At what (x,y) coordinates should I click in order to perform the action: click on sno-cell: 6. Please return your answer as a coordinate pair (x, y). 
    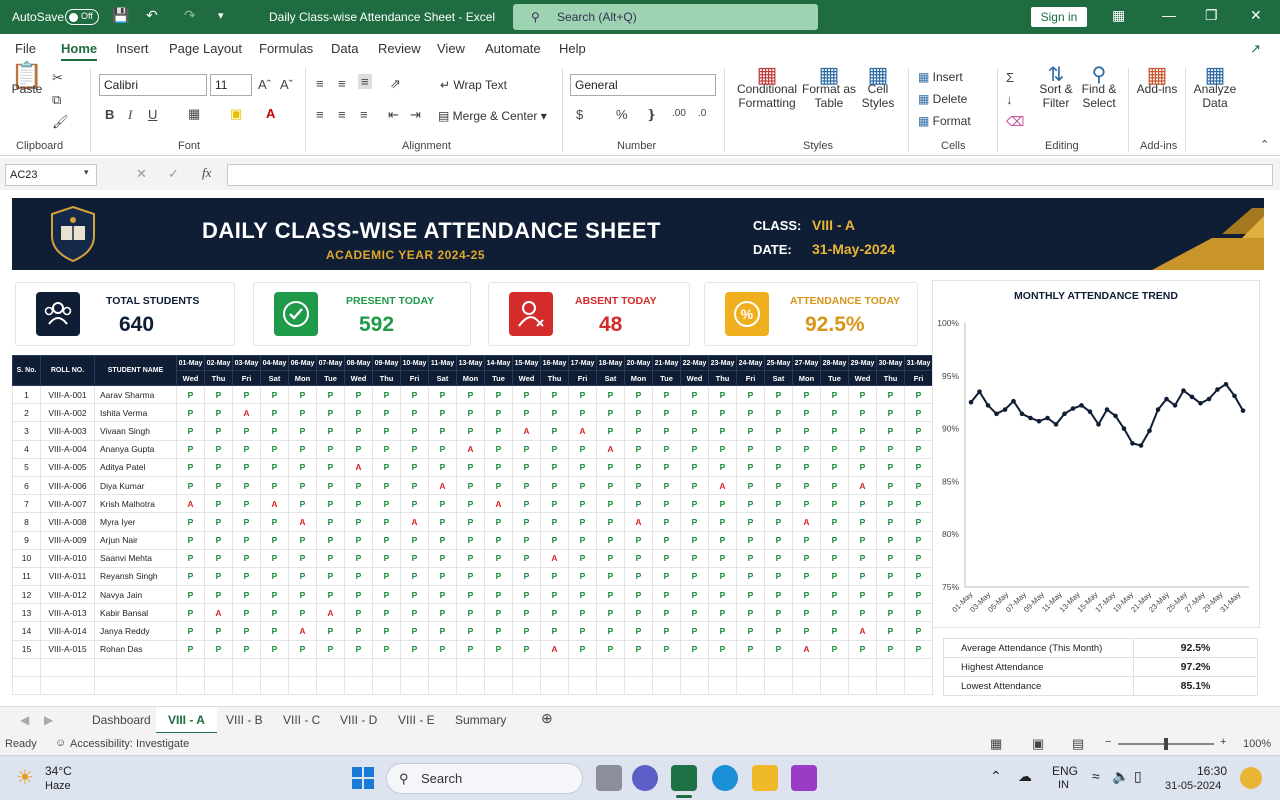
    Looking at the image, I should click on (26, 485).